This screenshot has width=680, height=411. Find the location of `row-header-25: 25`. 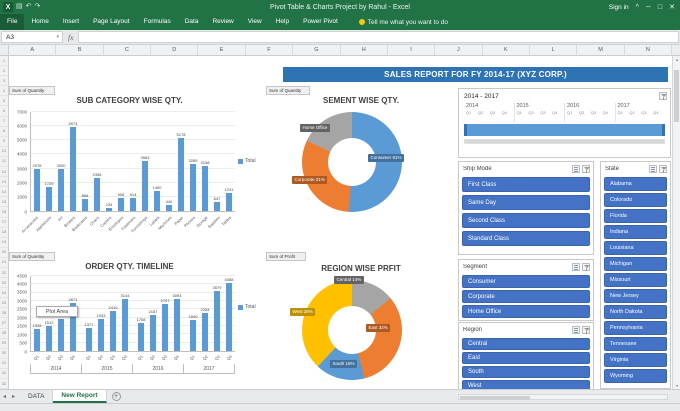

row-header-25: 25 is located at coordinates (4, 303).